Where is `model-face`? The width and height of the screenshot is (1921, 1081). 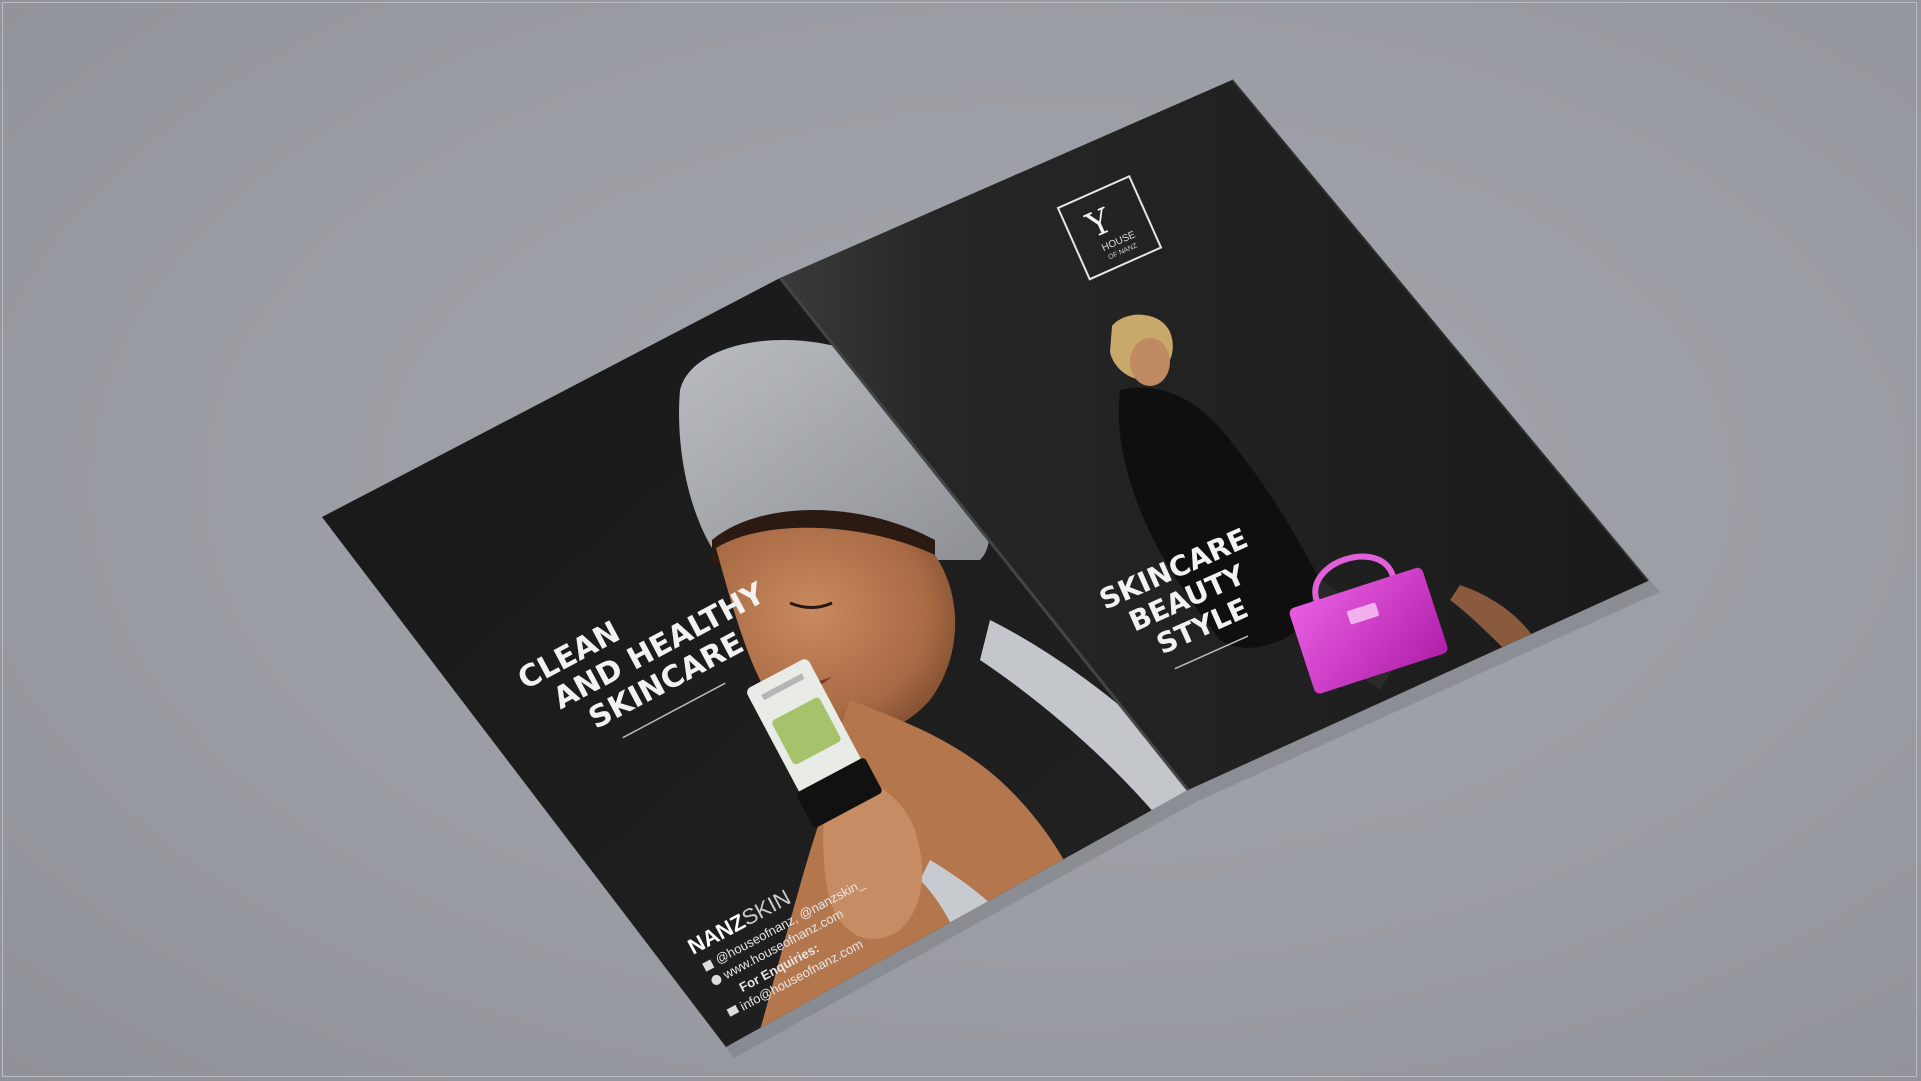 model-face is located at coordinates (1150, 362).